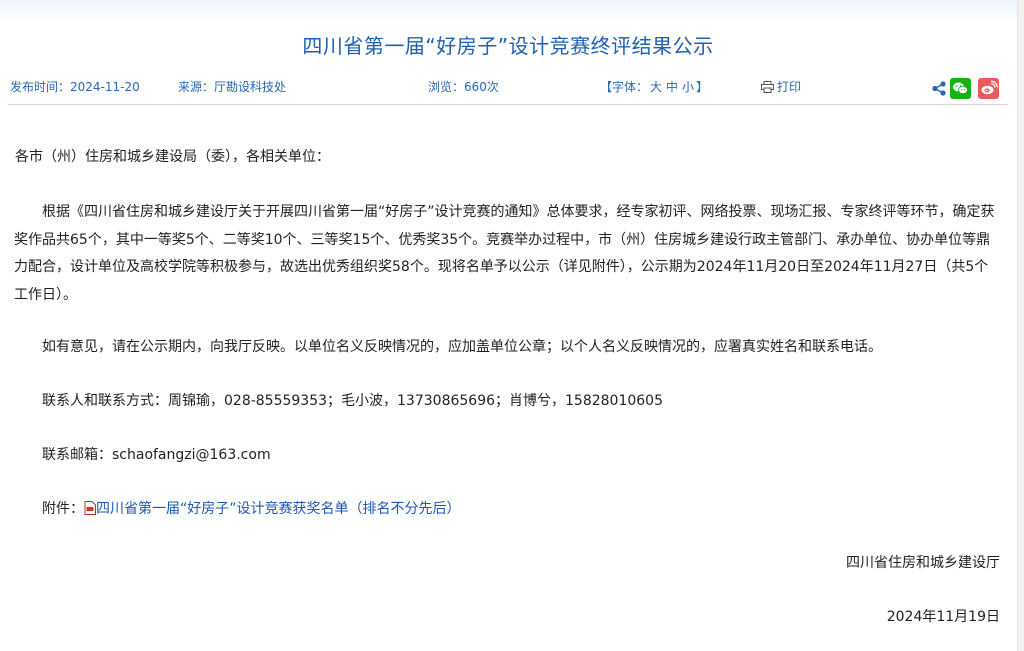 The width and height of the screenshot is (1024, 651). I want to click on printer-icon, so click(767, 88).